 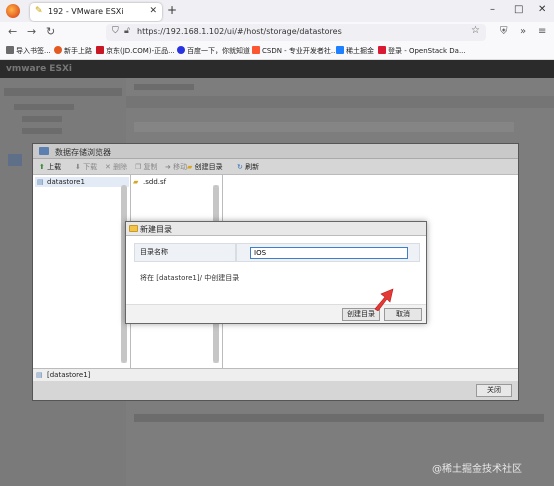 What do you see at coordinates (12, 32) in the screenshot?
I see `back-arrow-icon: ←` at bounding box center [12, 32].